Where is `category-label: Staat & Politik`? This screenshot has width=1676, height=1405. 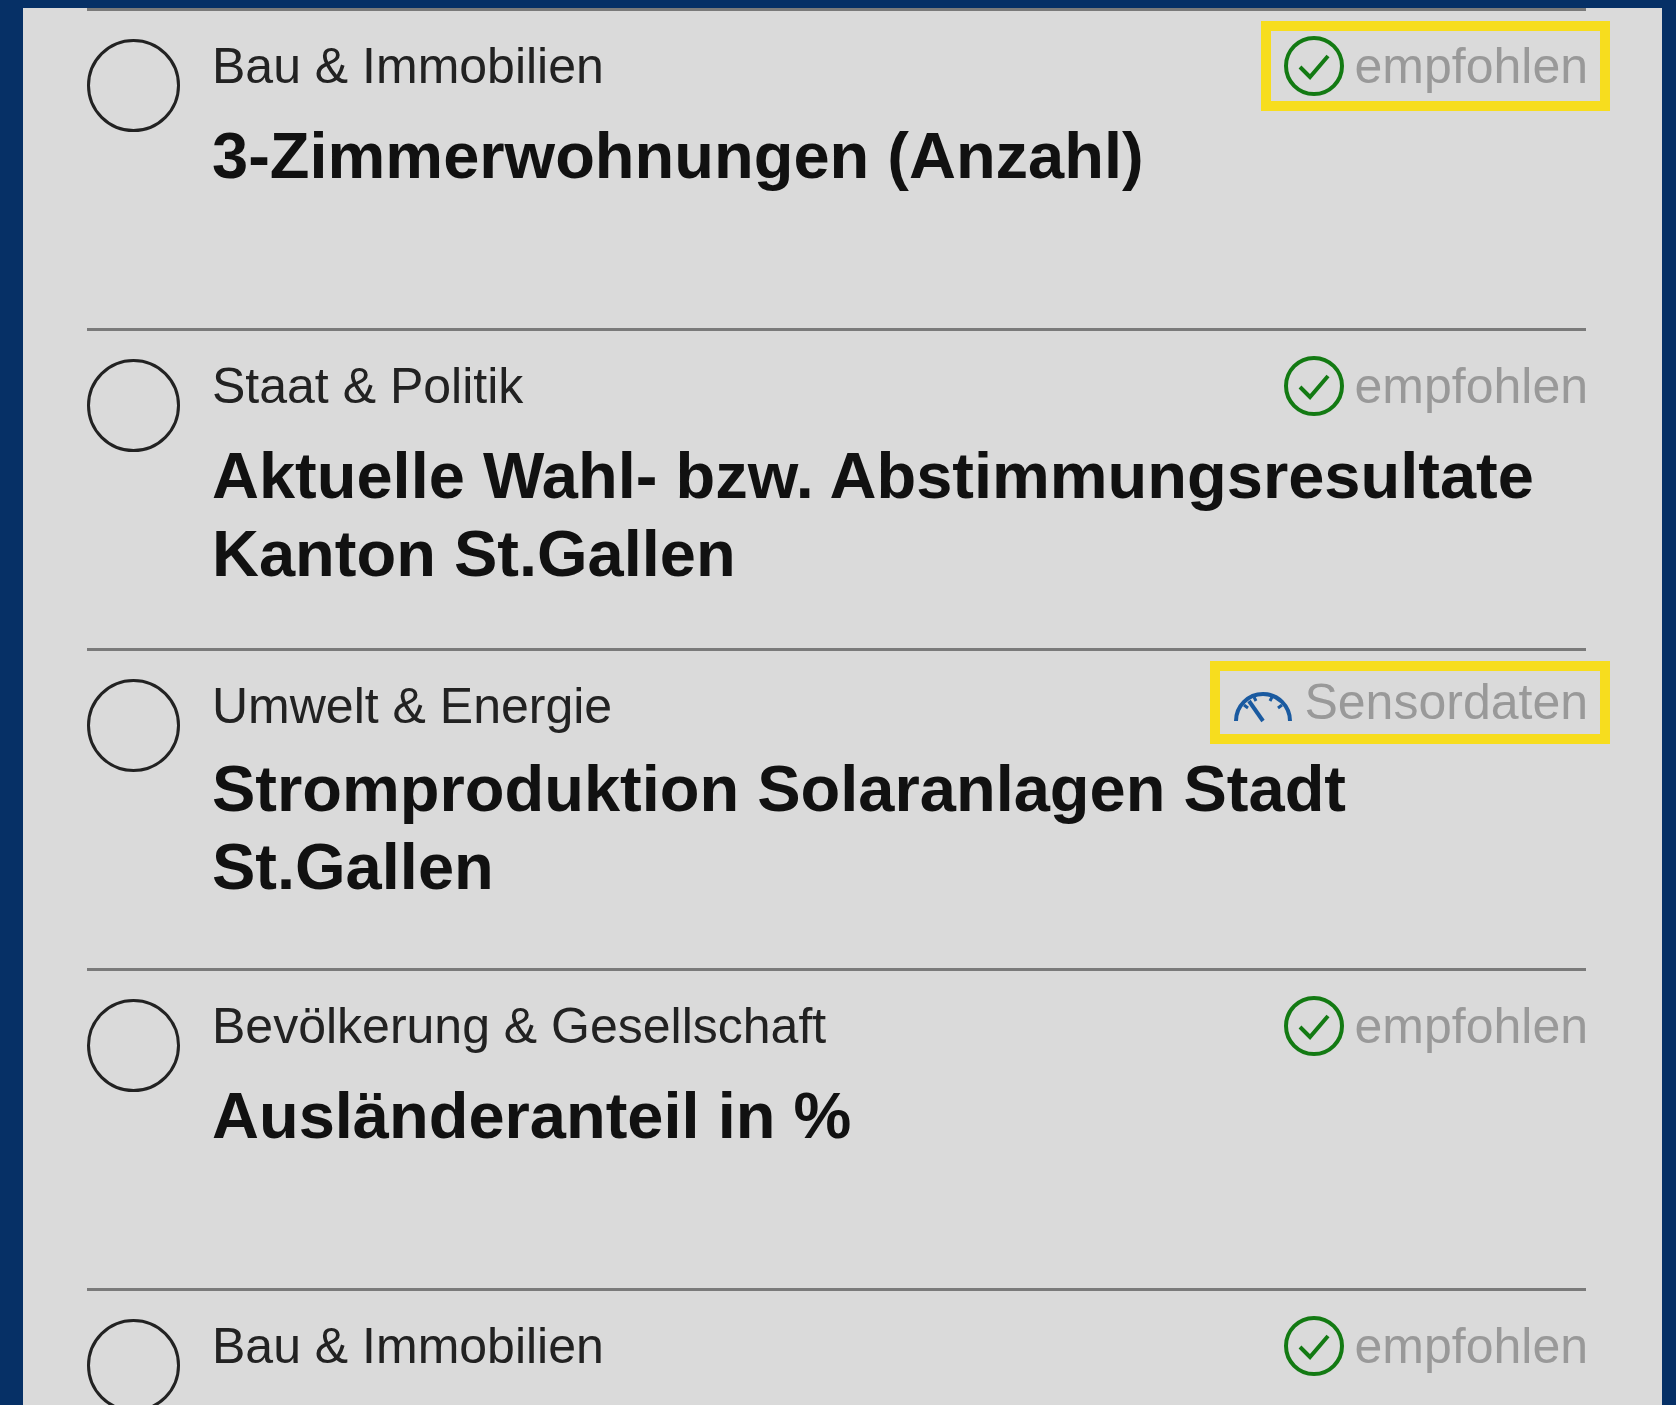
category-label: Staat & Politik is located at coordinates (368, 386).